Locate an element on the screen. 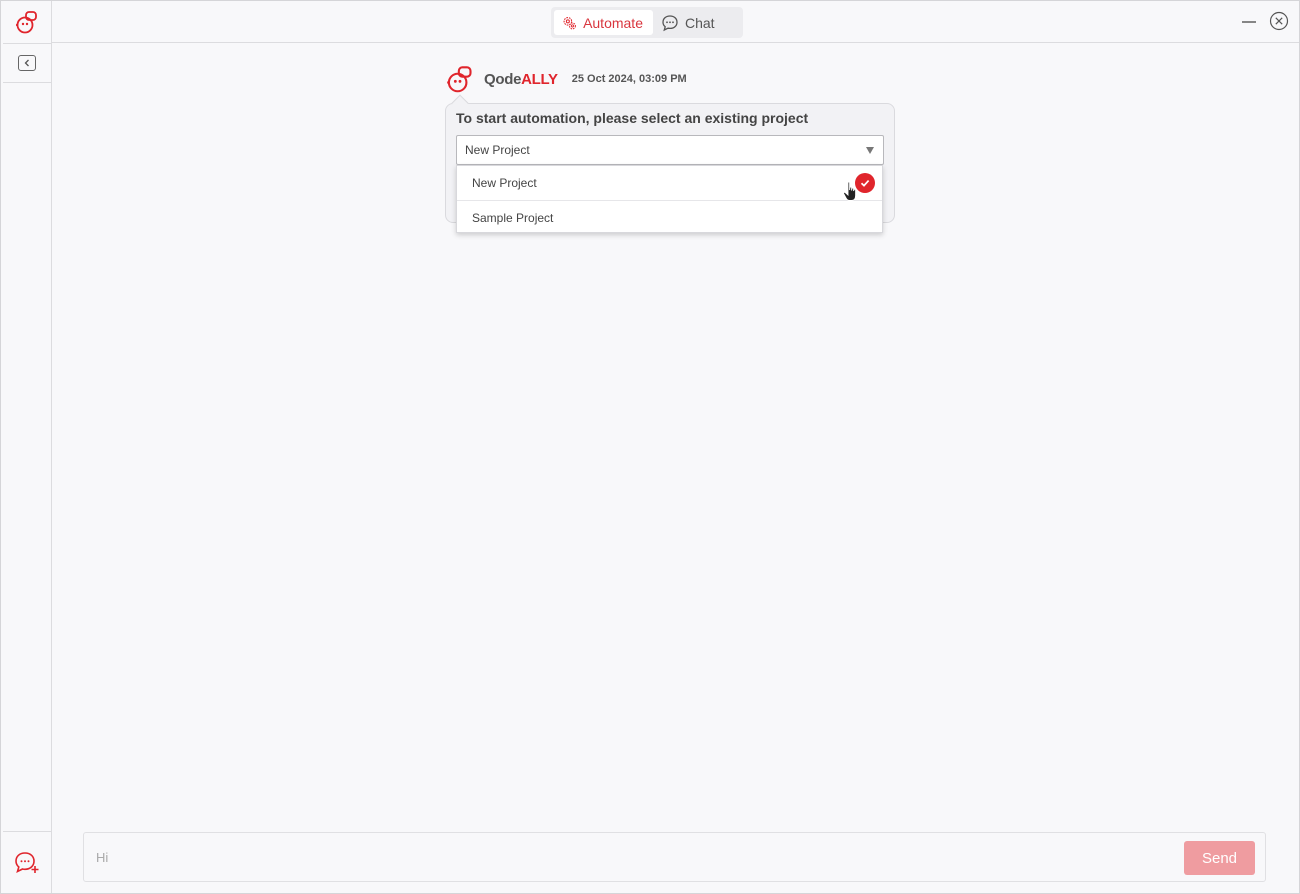 This screenshot has width=1300, height=894. dropdown-option-new-project: New Project is located at coordinates (669, 183).